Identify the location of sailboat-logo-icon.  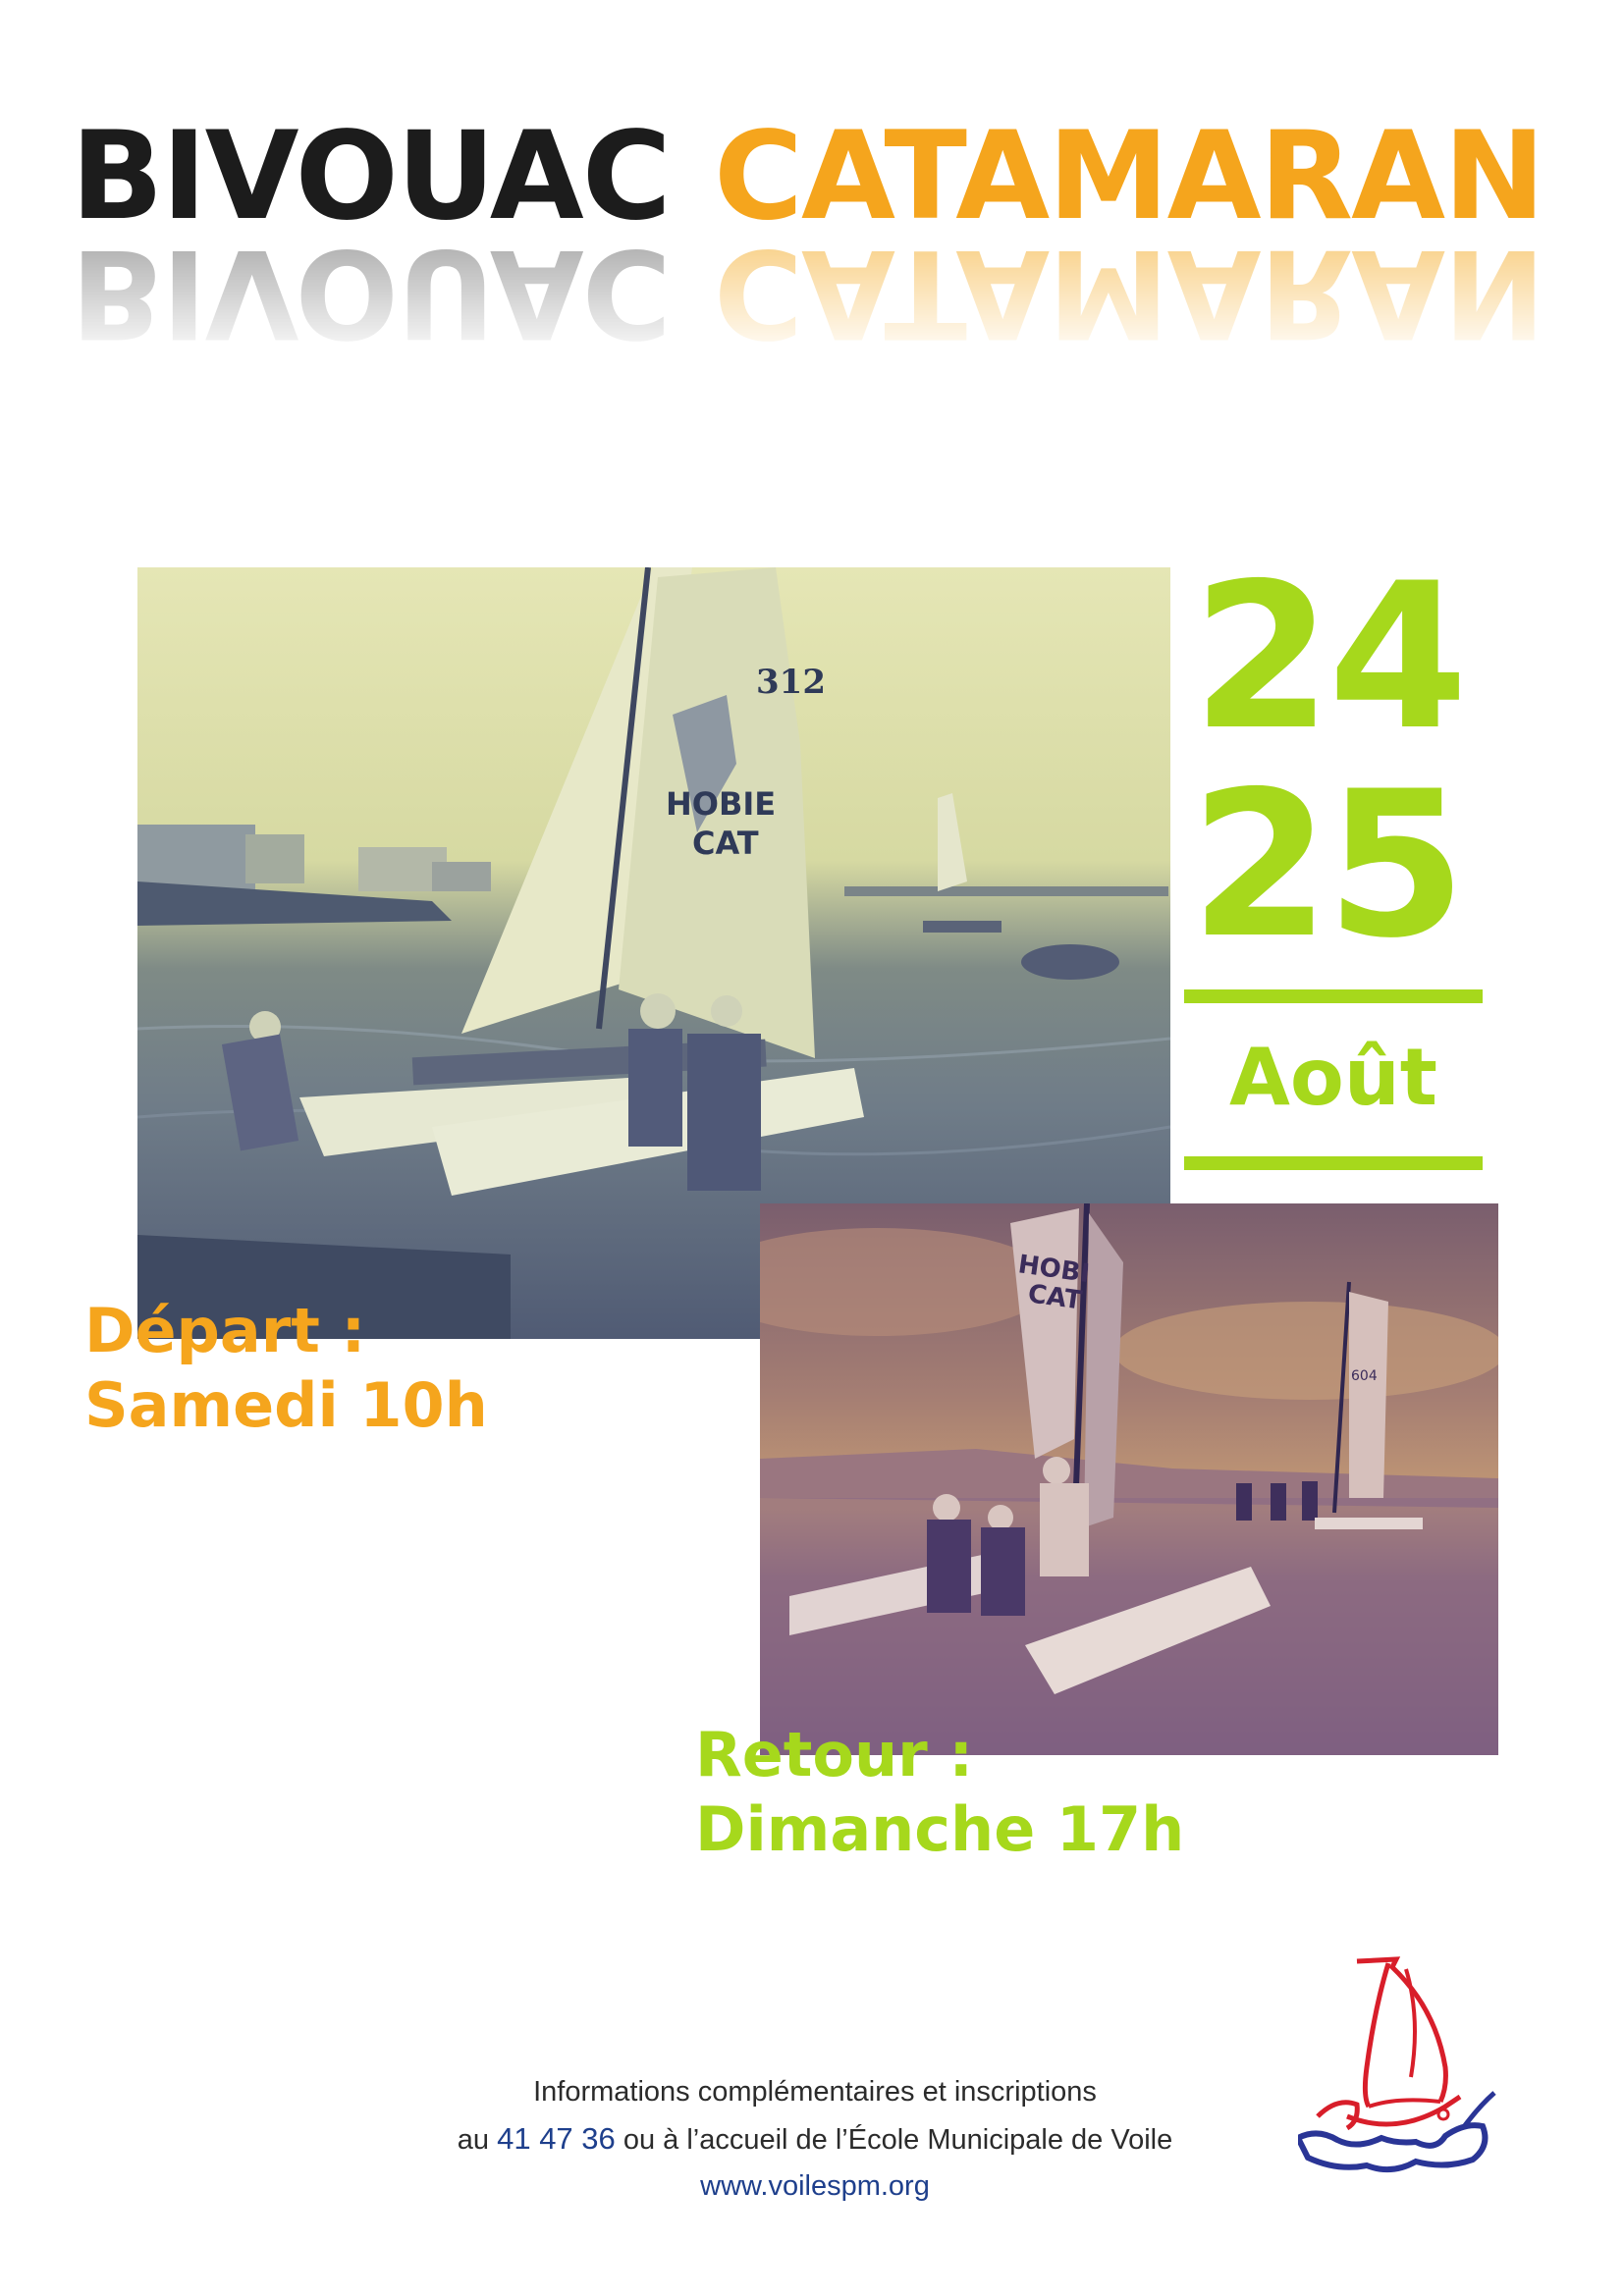
(1399, 2064).